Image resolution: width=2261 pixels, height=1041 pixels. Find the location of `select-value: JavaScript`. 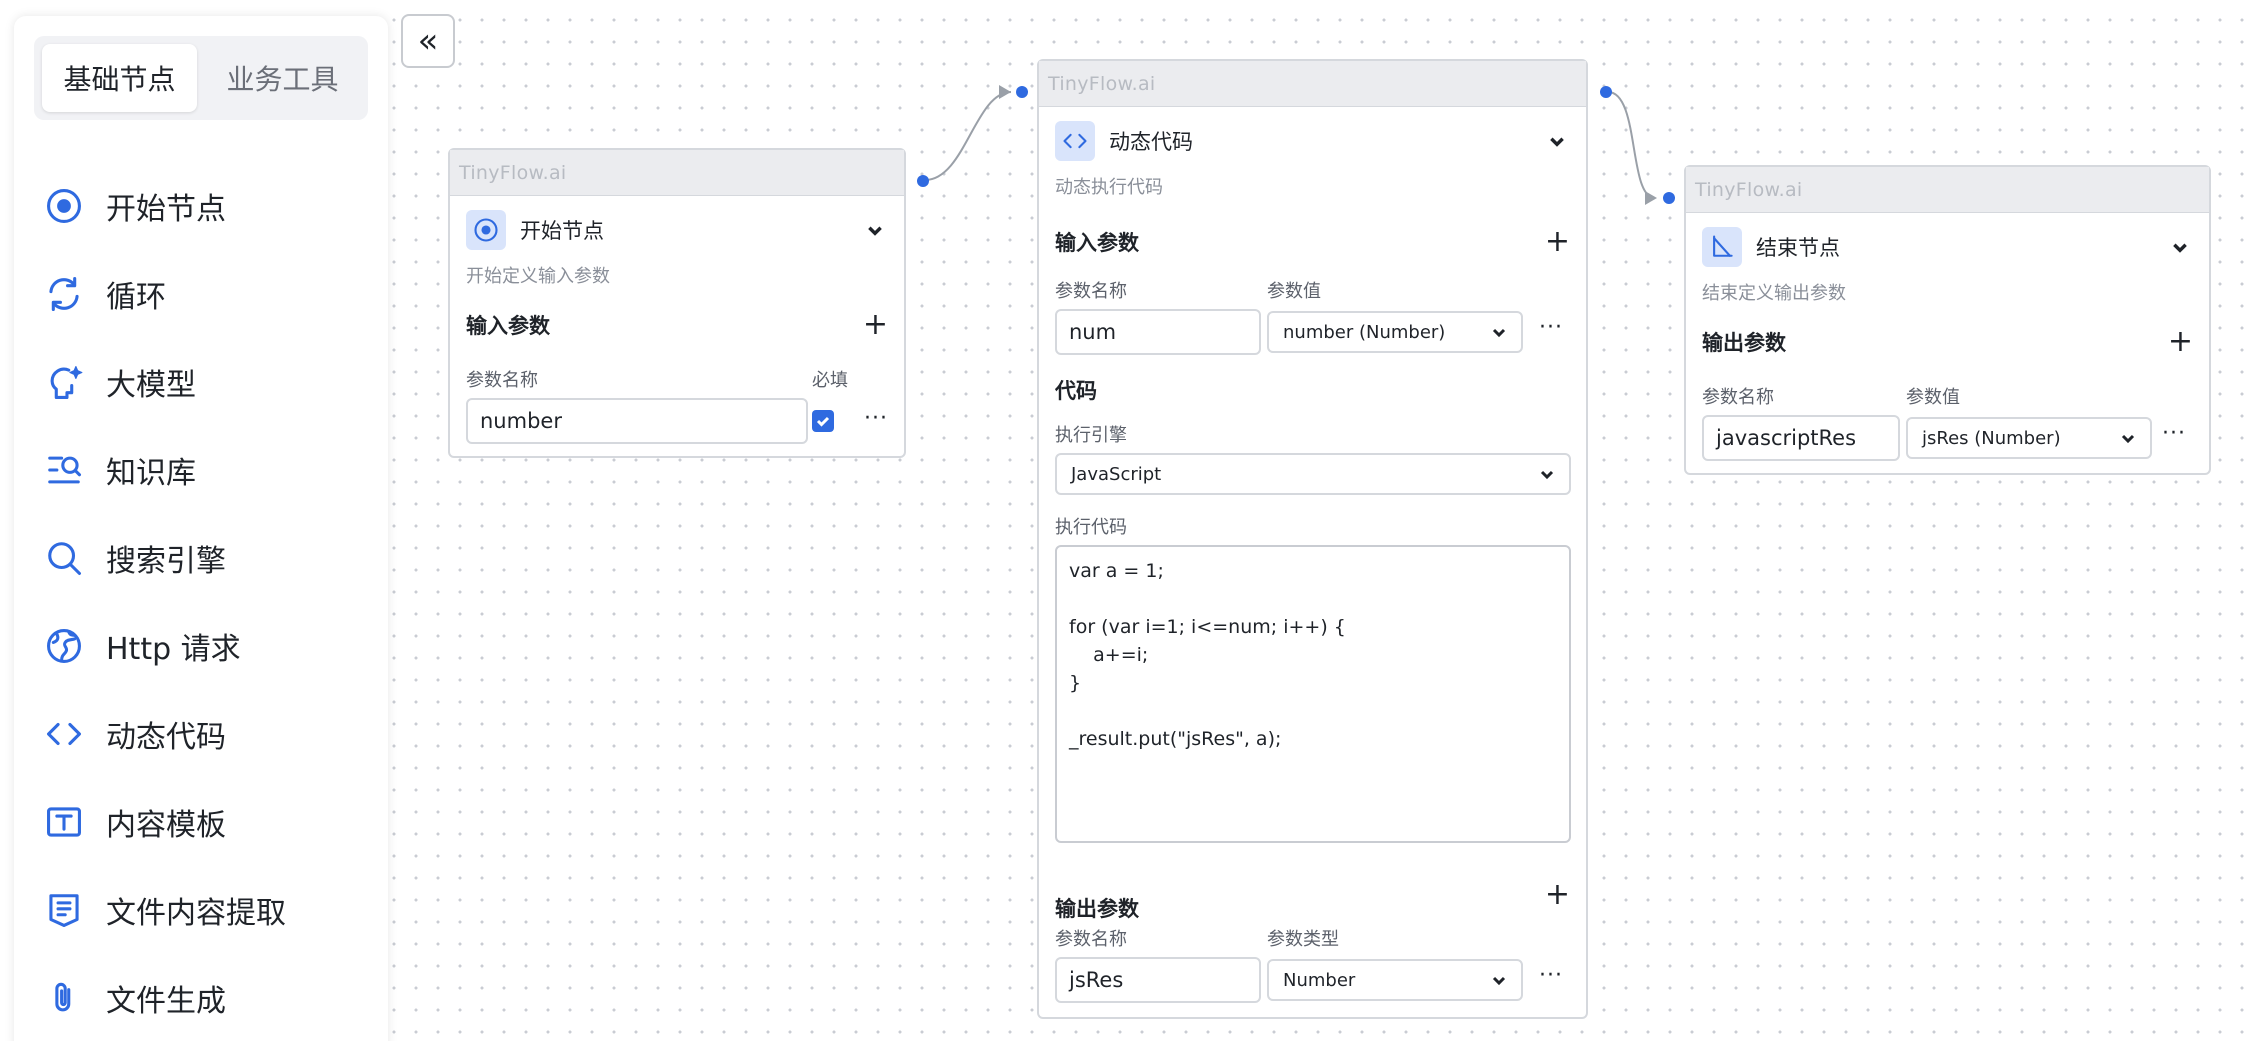

select-value: JavaScript is located at coordinates (1116, 474).